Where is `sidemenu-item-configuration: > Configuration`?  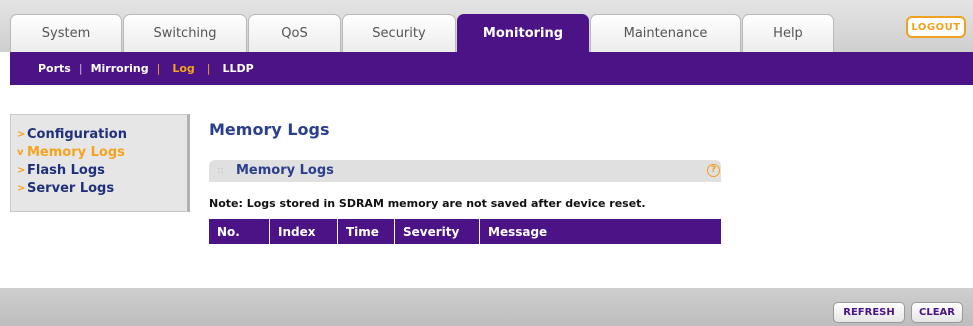 sidemenu-item-configuration: > Configuration is located at coordinates (99, 134).